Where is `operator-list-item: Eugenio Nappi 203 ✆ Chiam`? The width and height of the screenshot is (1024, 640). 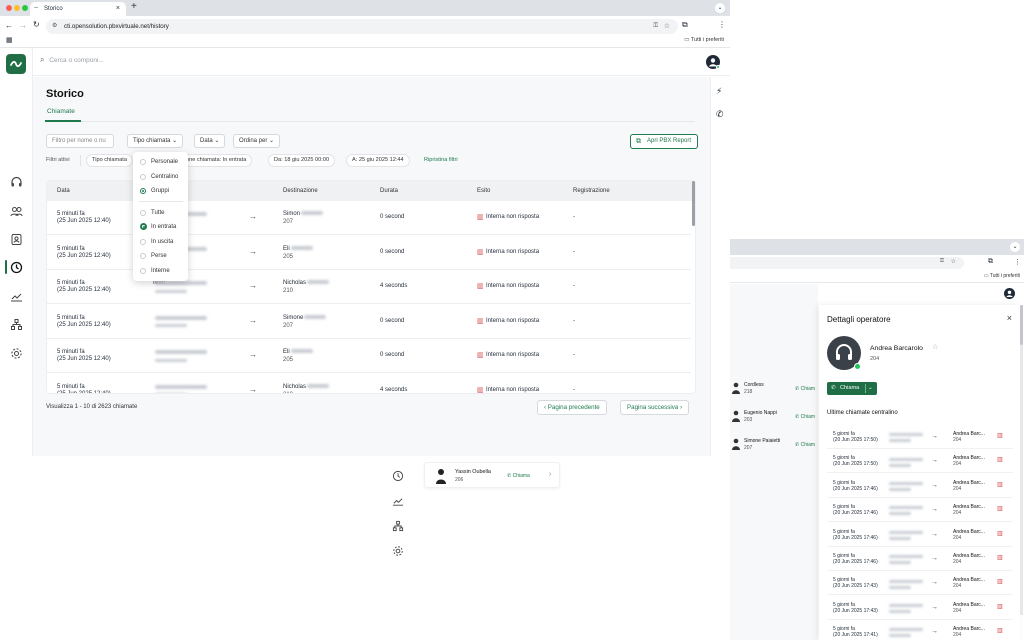
operator-list-item: Eugenio Nappi 203 ✆ Chiam is located at coordinates (774, 419).